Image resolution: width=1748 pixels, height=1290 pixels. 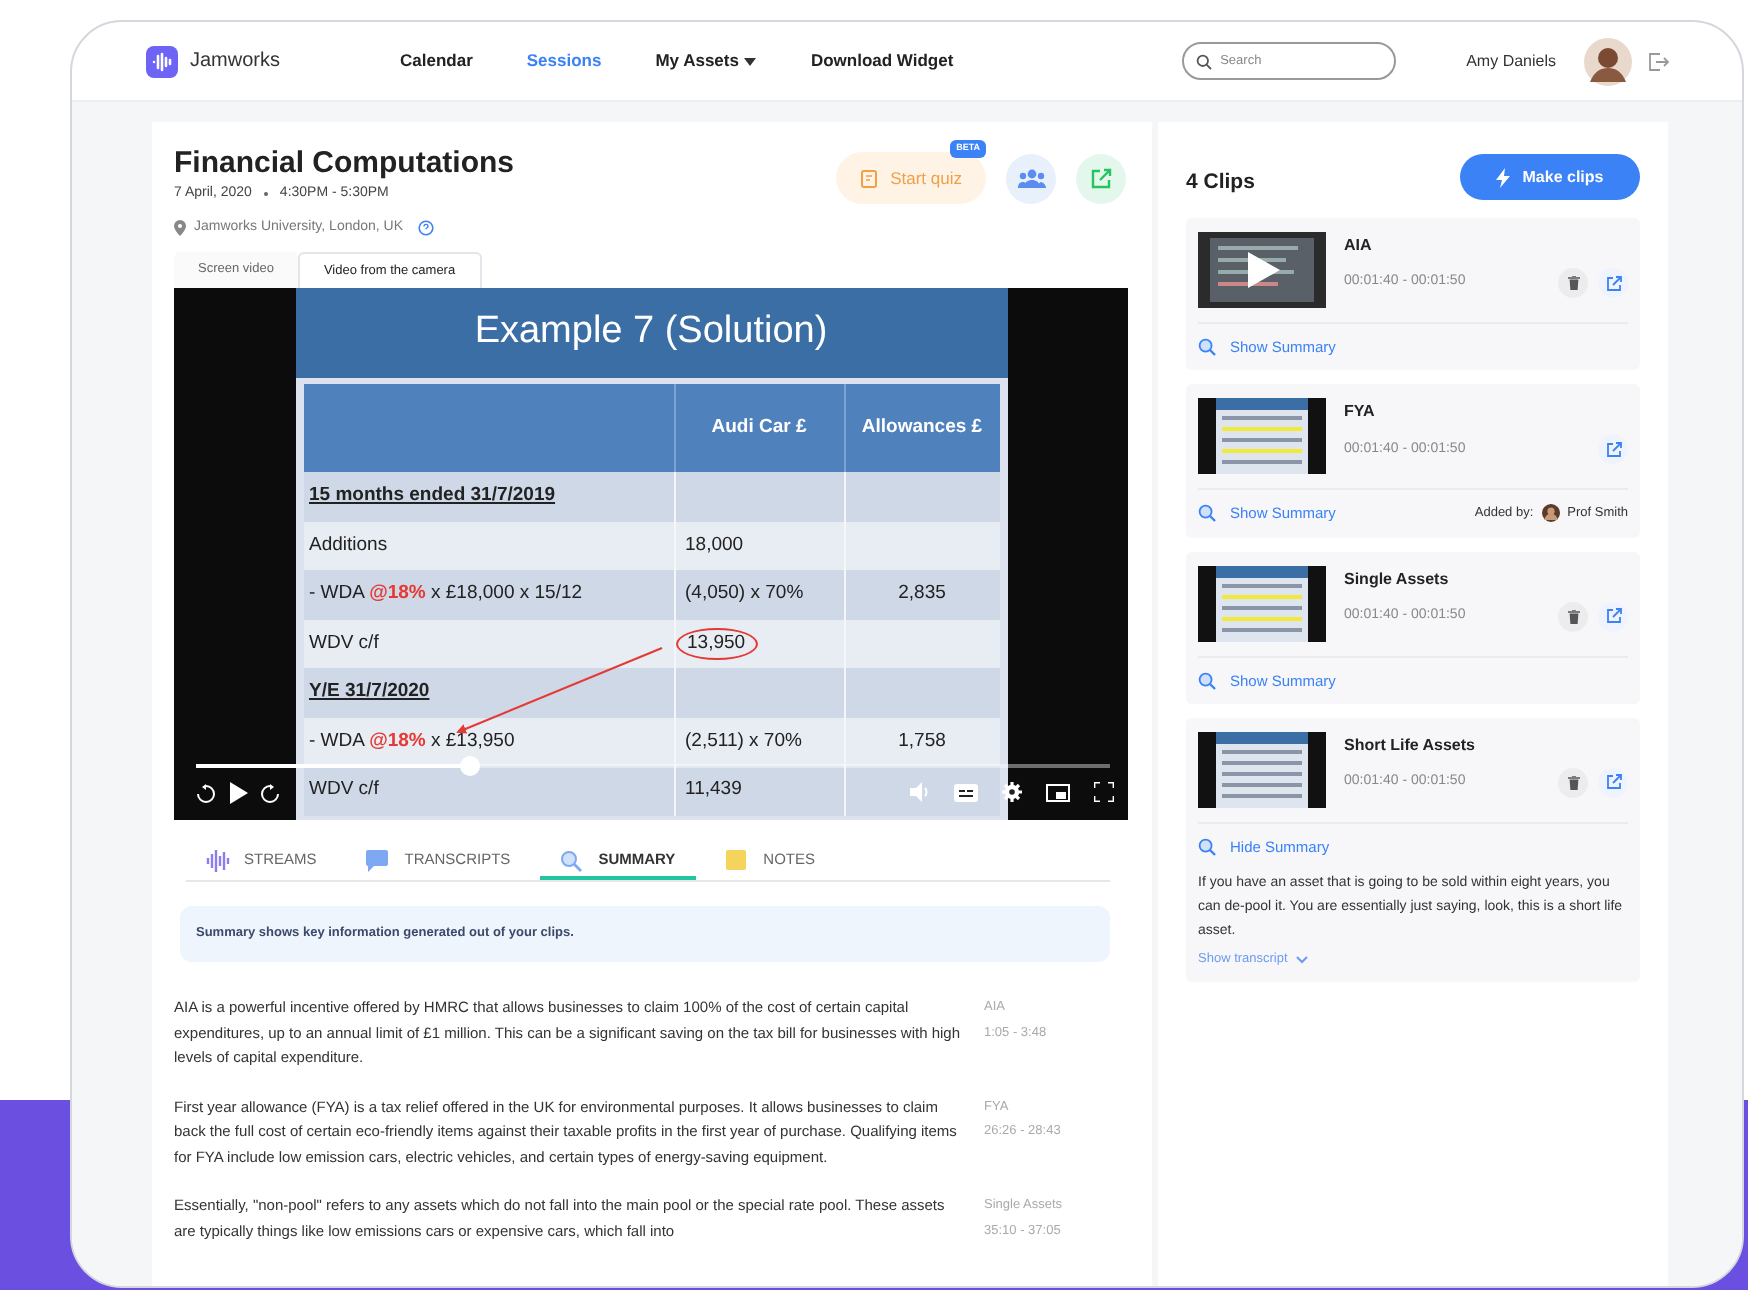 What do you see at coordinates (369, 692) in the screenshot?
I see `slide-cell-text: Y/E 31/7/2020` at bounding box center [369, 692].